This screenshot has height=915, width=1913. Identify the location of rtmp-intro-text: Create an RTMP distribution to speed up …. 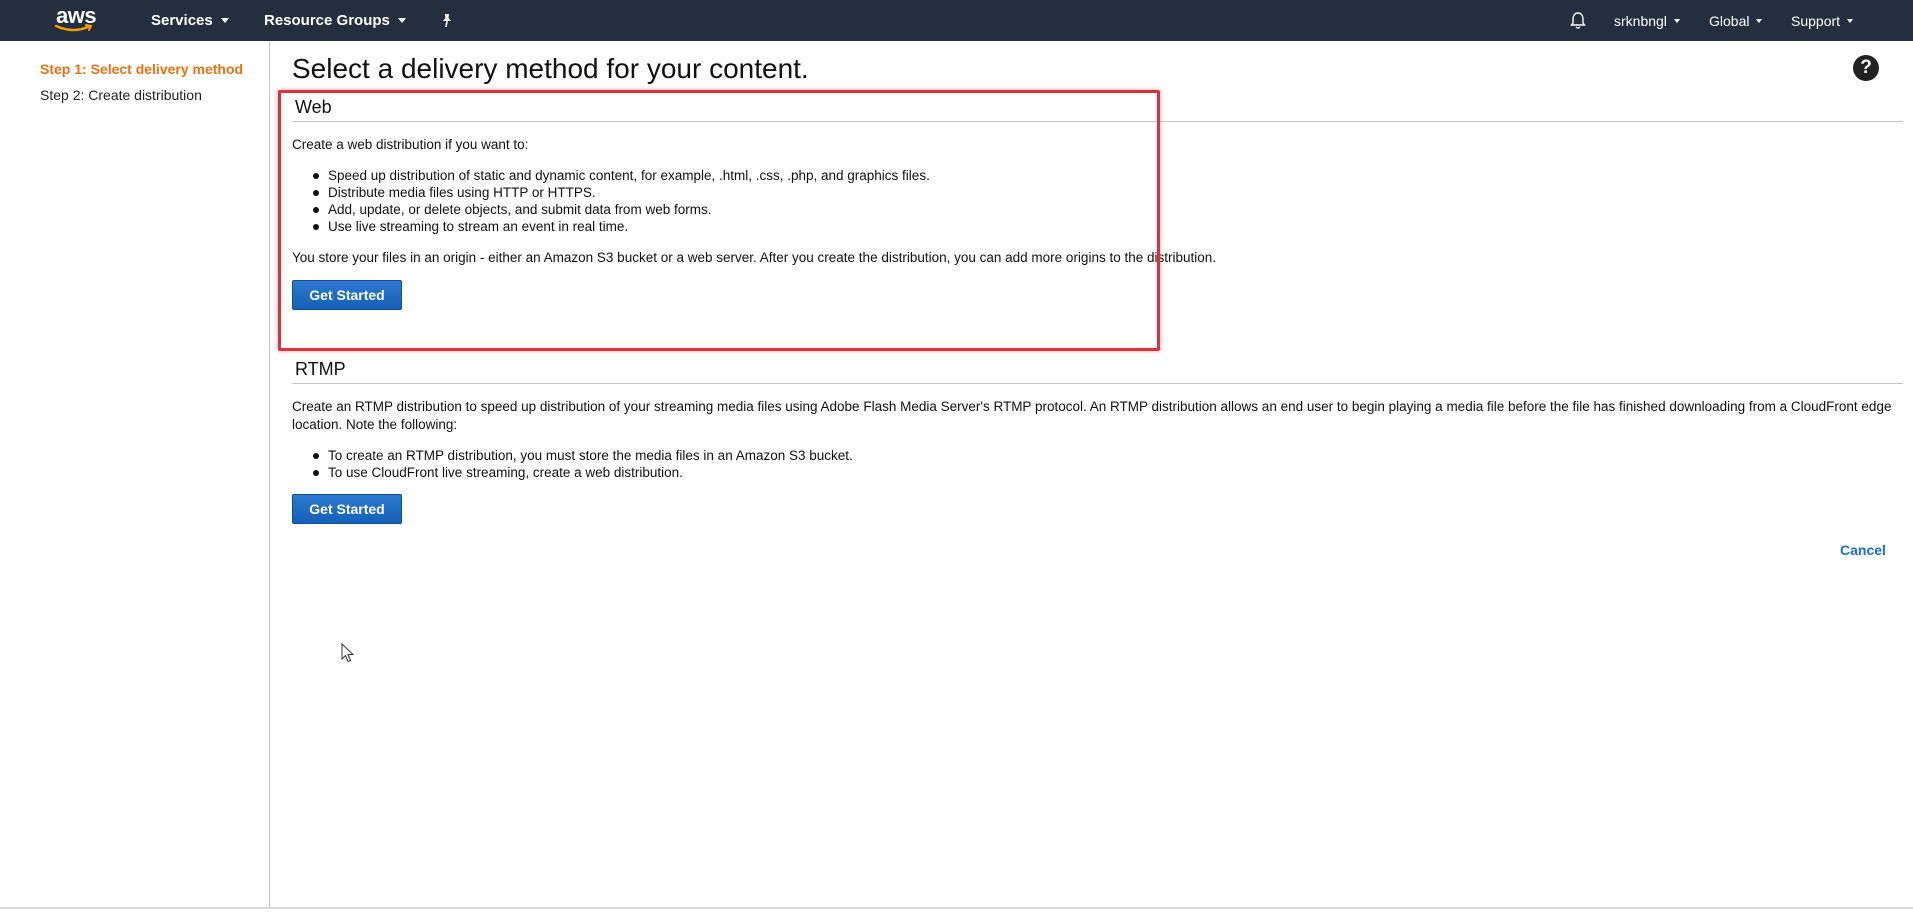
(1092, 415).